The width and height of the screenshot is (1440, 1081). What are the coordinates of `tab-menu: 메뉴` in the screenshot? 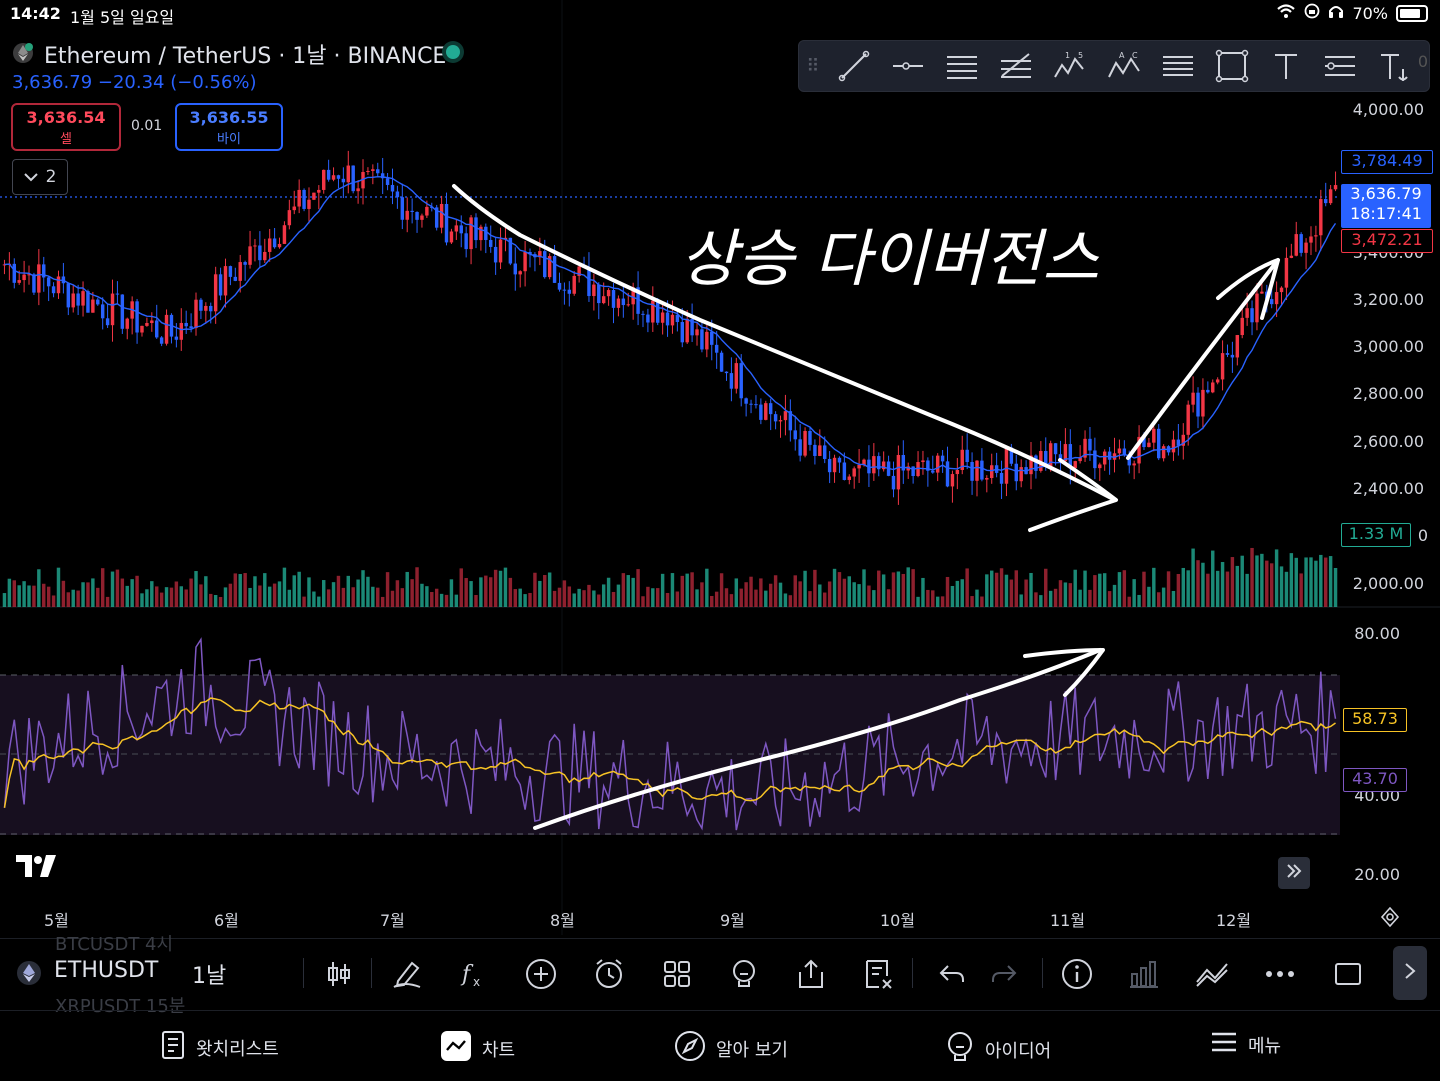 It's located at (1245, 1044).